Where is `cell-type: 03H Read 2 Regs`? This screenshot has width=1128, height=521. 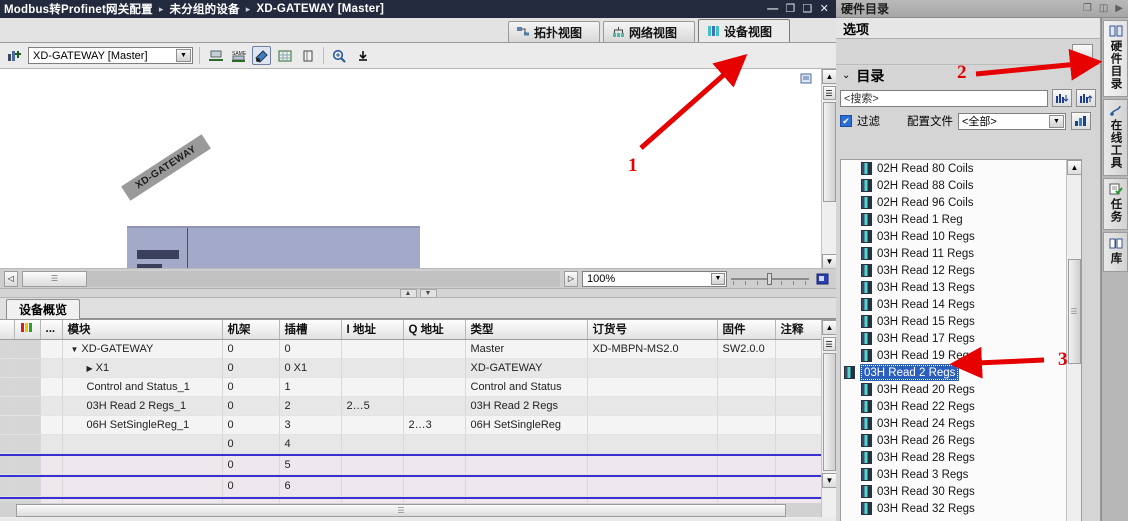 cell-type: 03H Read 2 Regs is located at coordinates (526, 406).